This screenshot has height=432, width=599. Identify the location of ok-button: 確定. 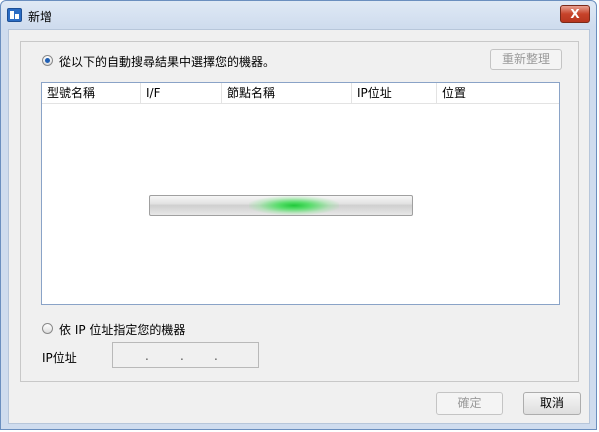
(469, 403).